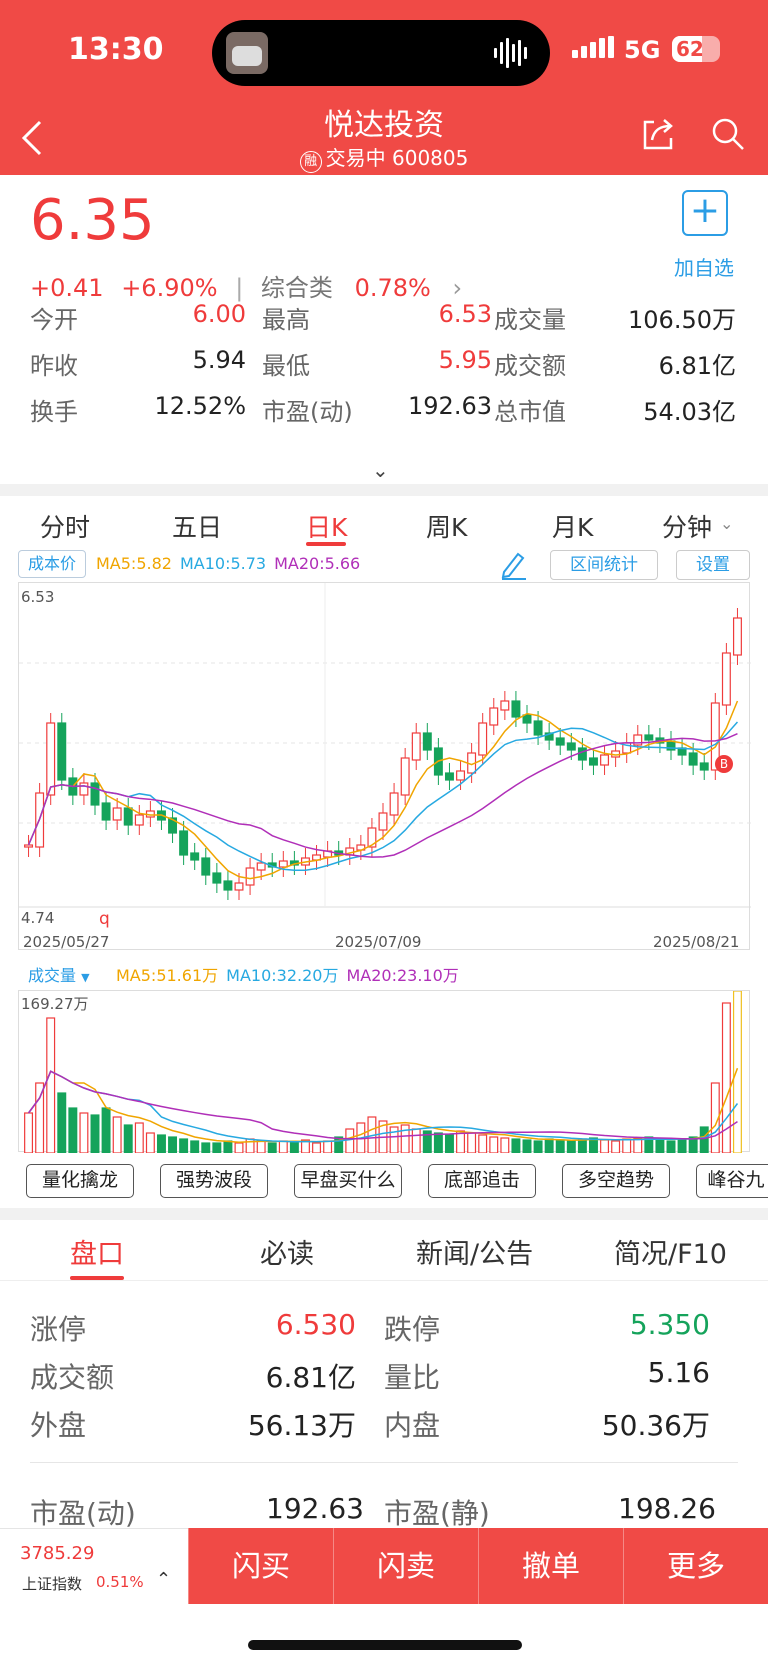 This screenshot has height=1665, width=768. I want to click on section-tab: 盘口, so click(97, 1251).